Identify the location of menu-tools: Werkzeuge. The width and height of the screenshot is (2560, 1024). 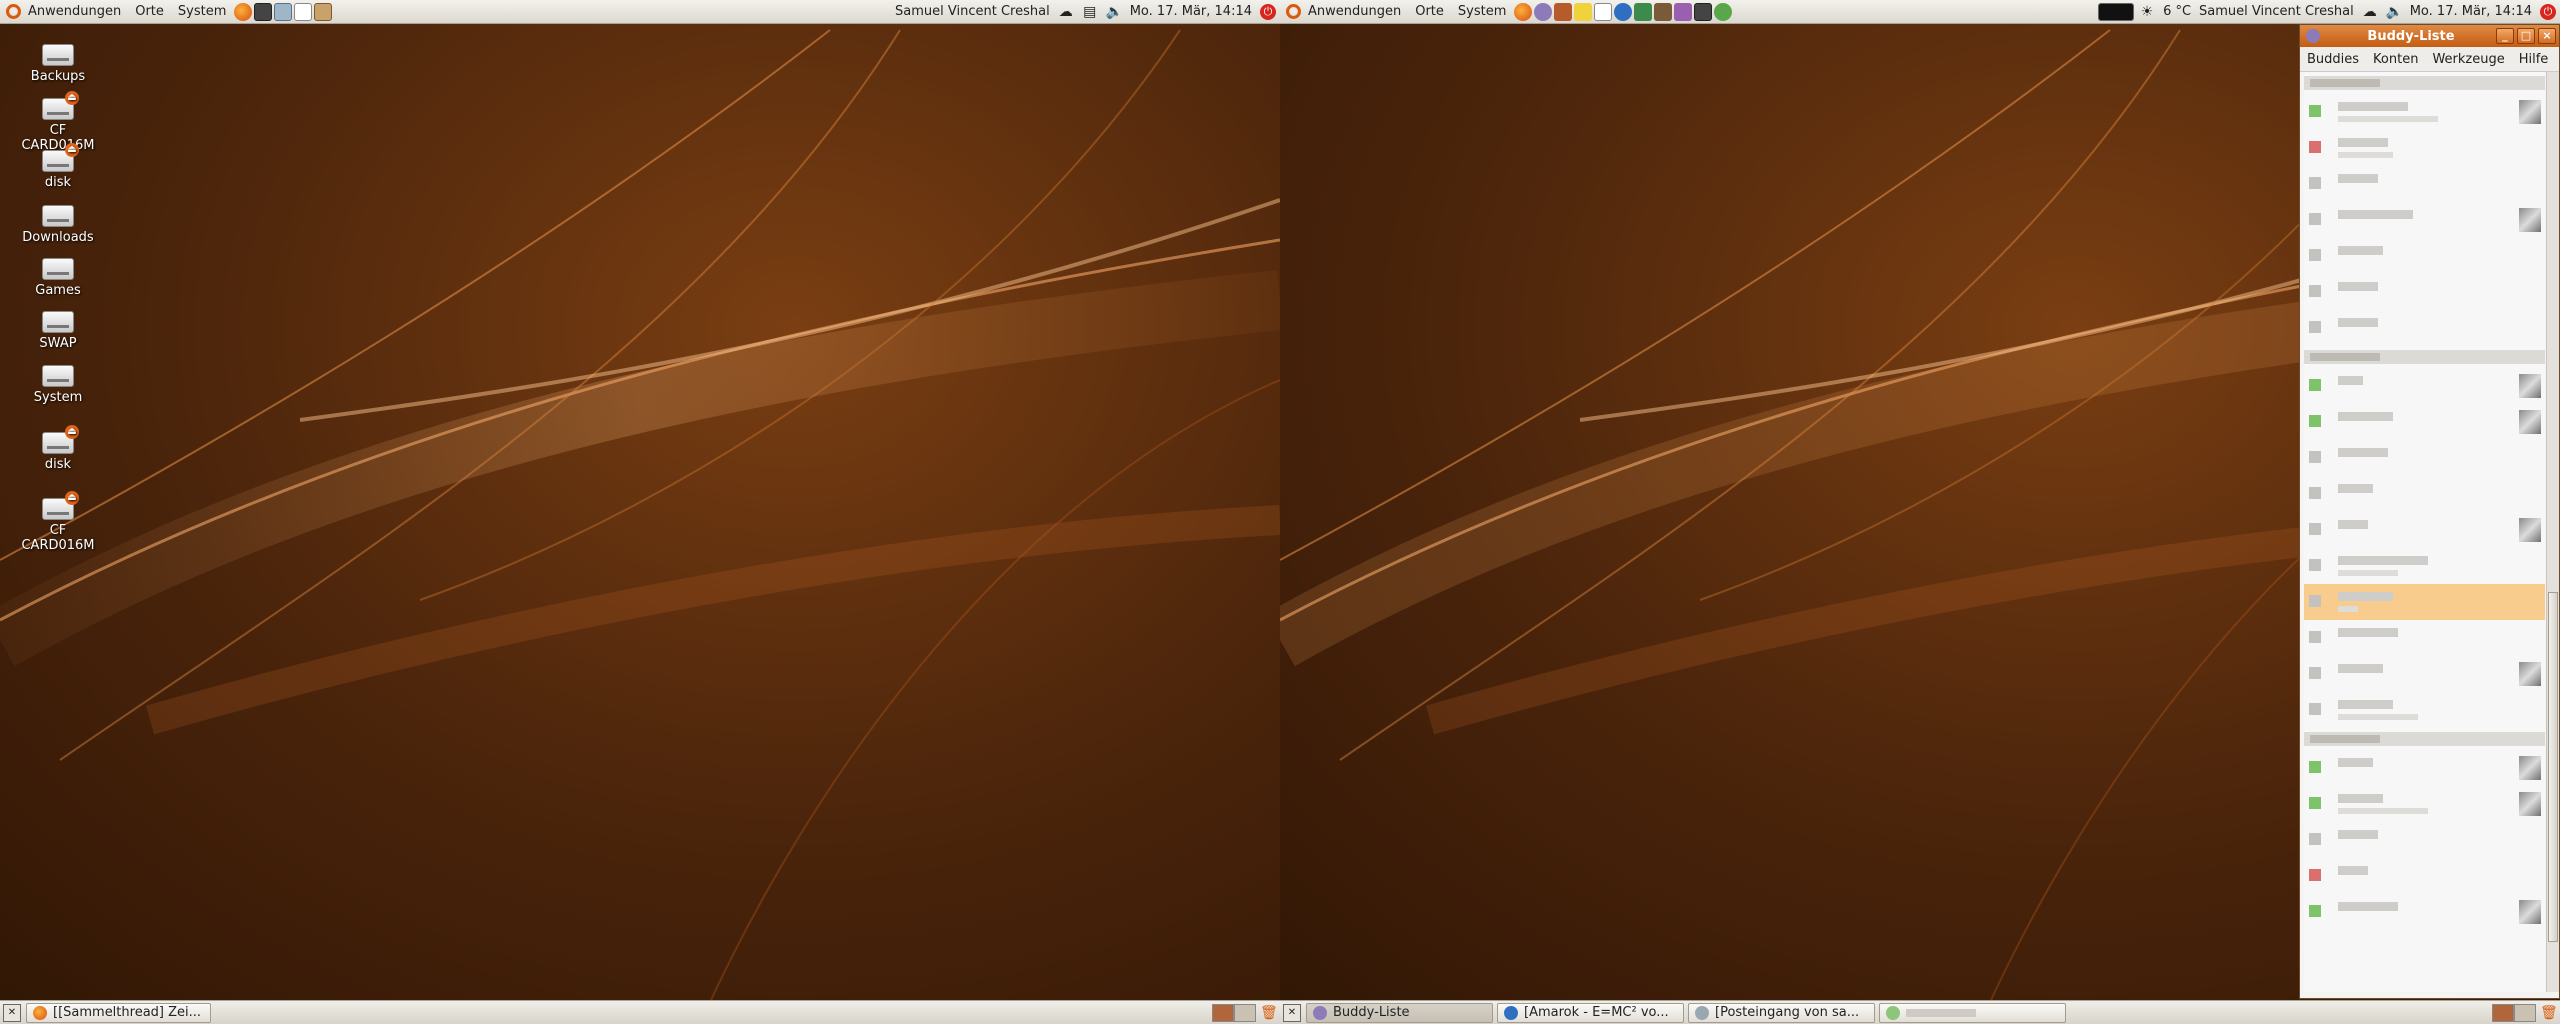
(2468, 59).